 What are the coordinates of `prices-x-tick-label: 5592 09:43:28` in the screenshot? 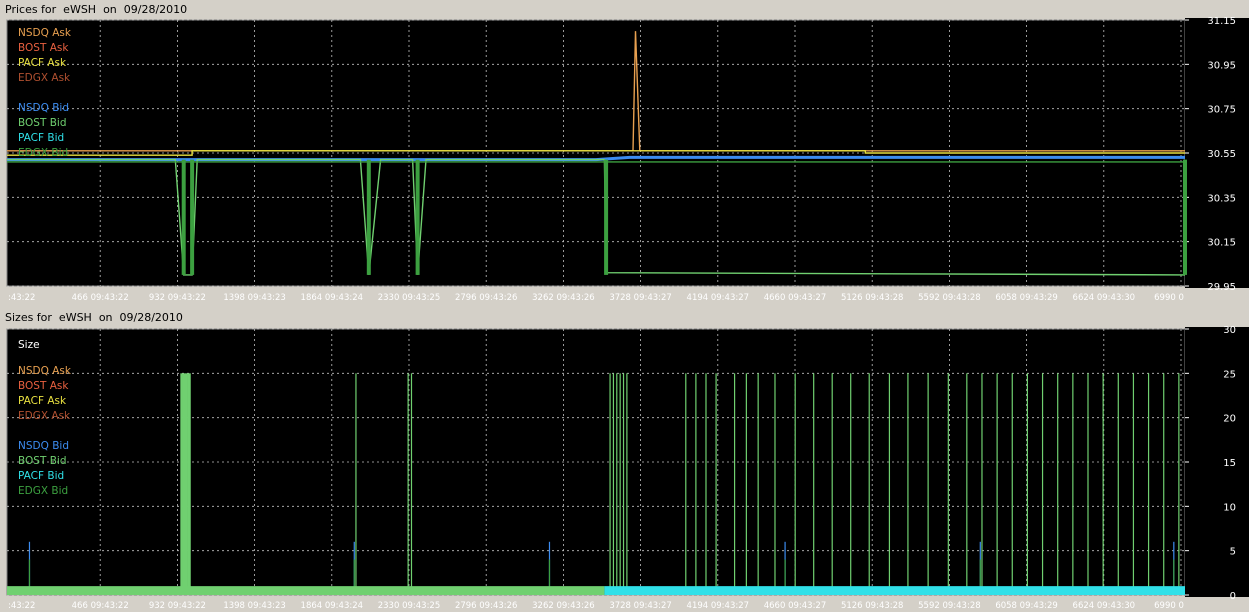 It's located at (949, 298).